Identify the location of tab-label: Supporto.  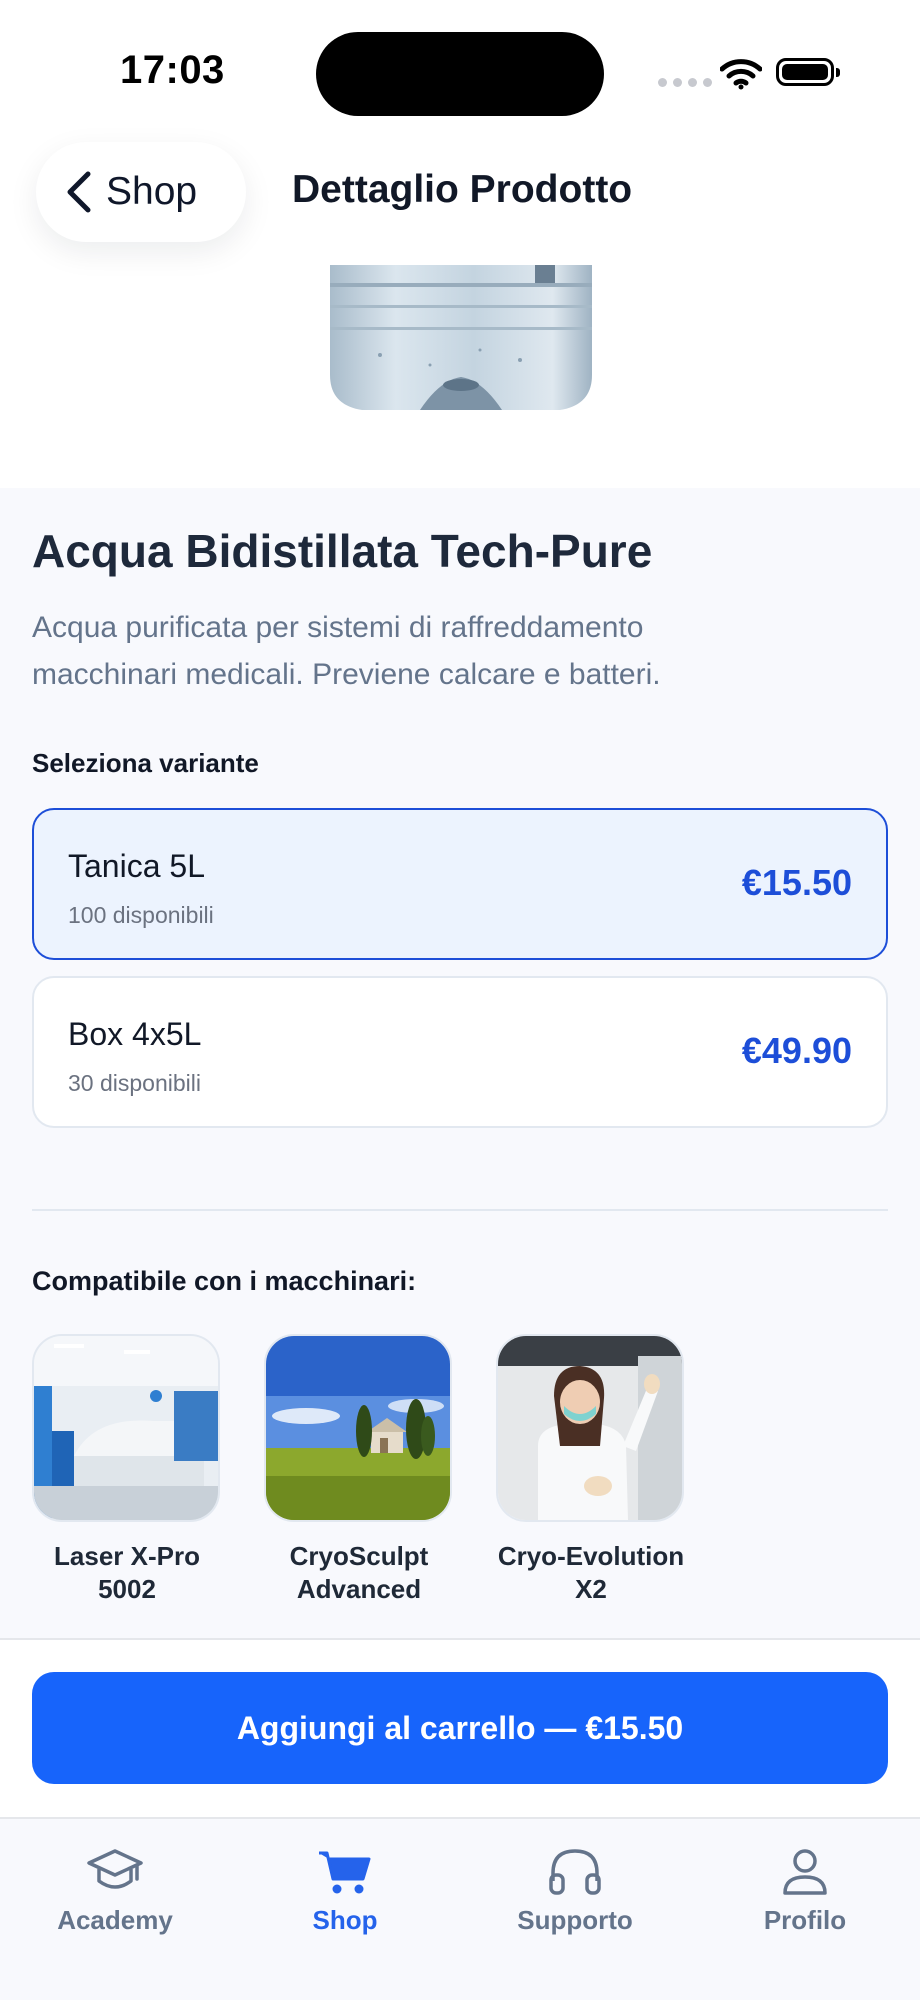
(575, 1920).